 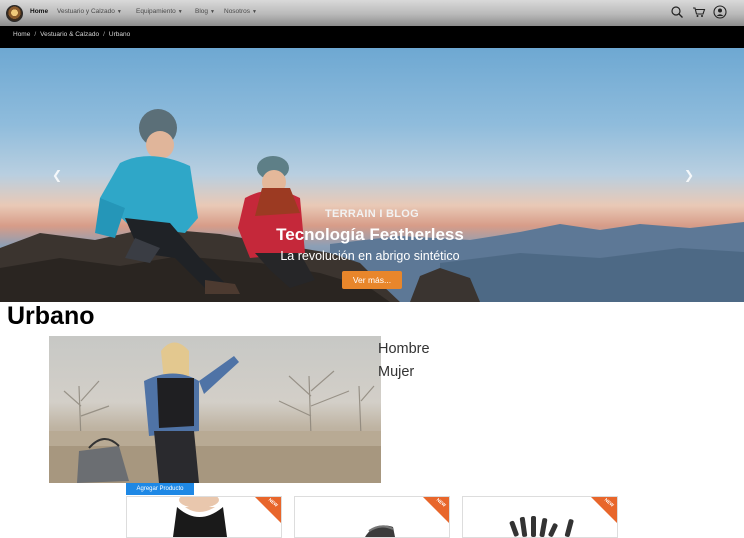 I want to click on breadcrumb-bar: Home / Vestuario & Calzado / Urbano, so click(x=372, y=37).